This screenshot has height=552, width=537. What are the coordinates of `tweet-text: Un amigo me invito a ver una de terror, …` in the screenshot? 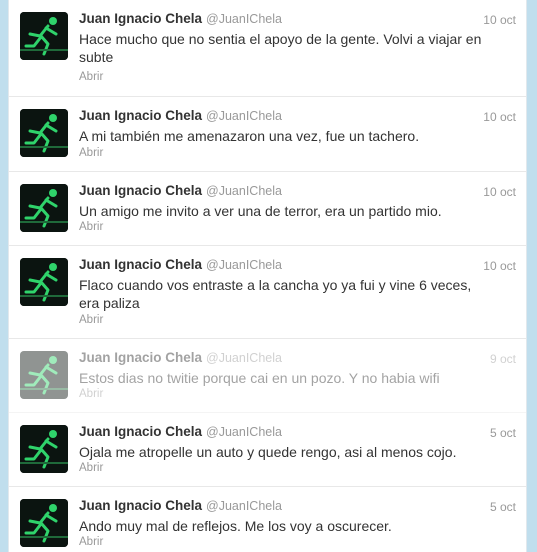 It's located at (260, 211).